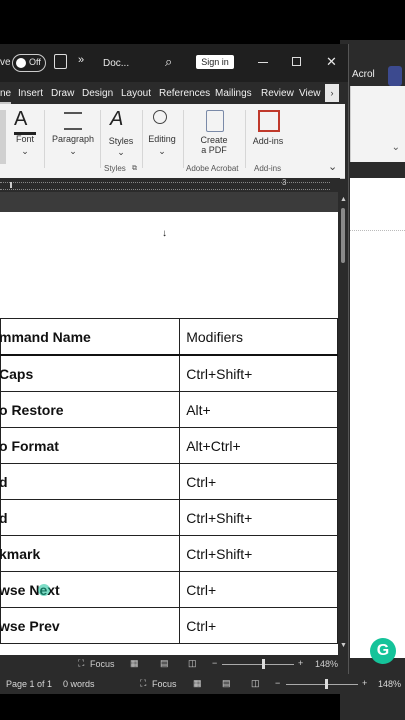  I want to click on grammarly-icon: G, so click(383, 651).